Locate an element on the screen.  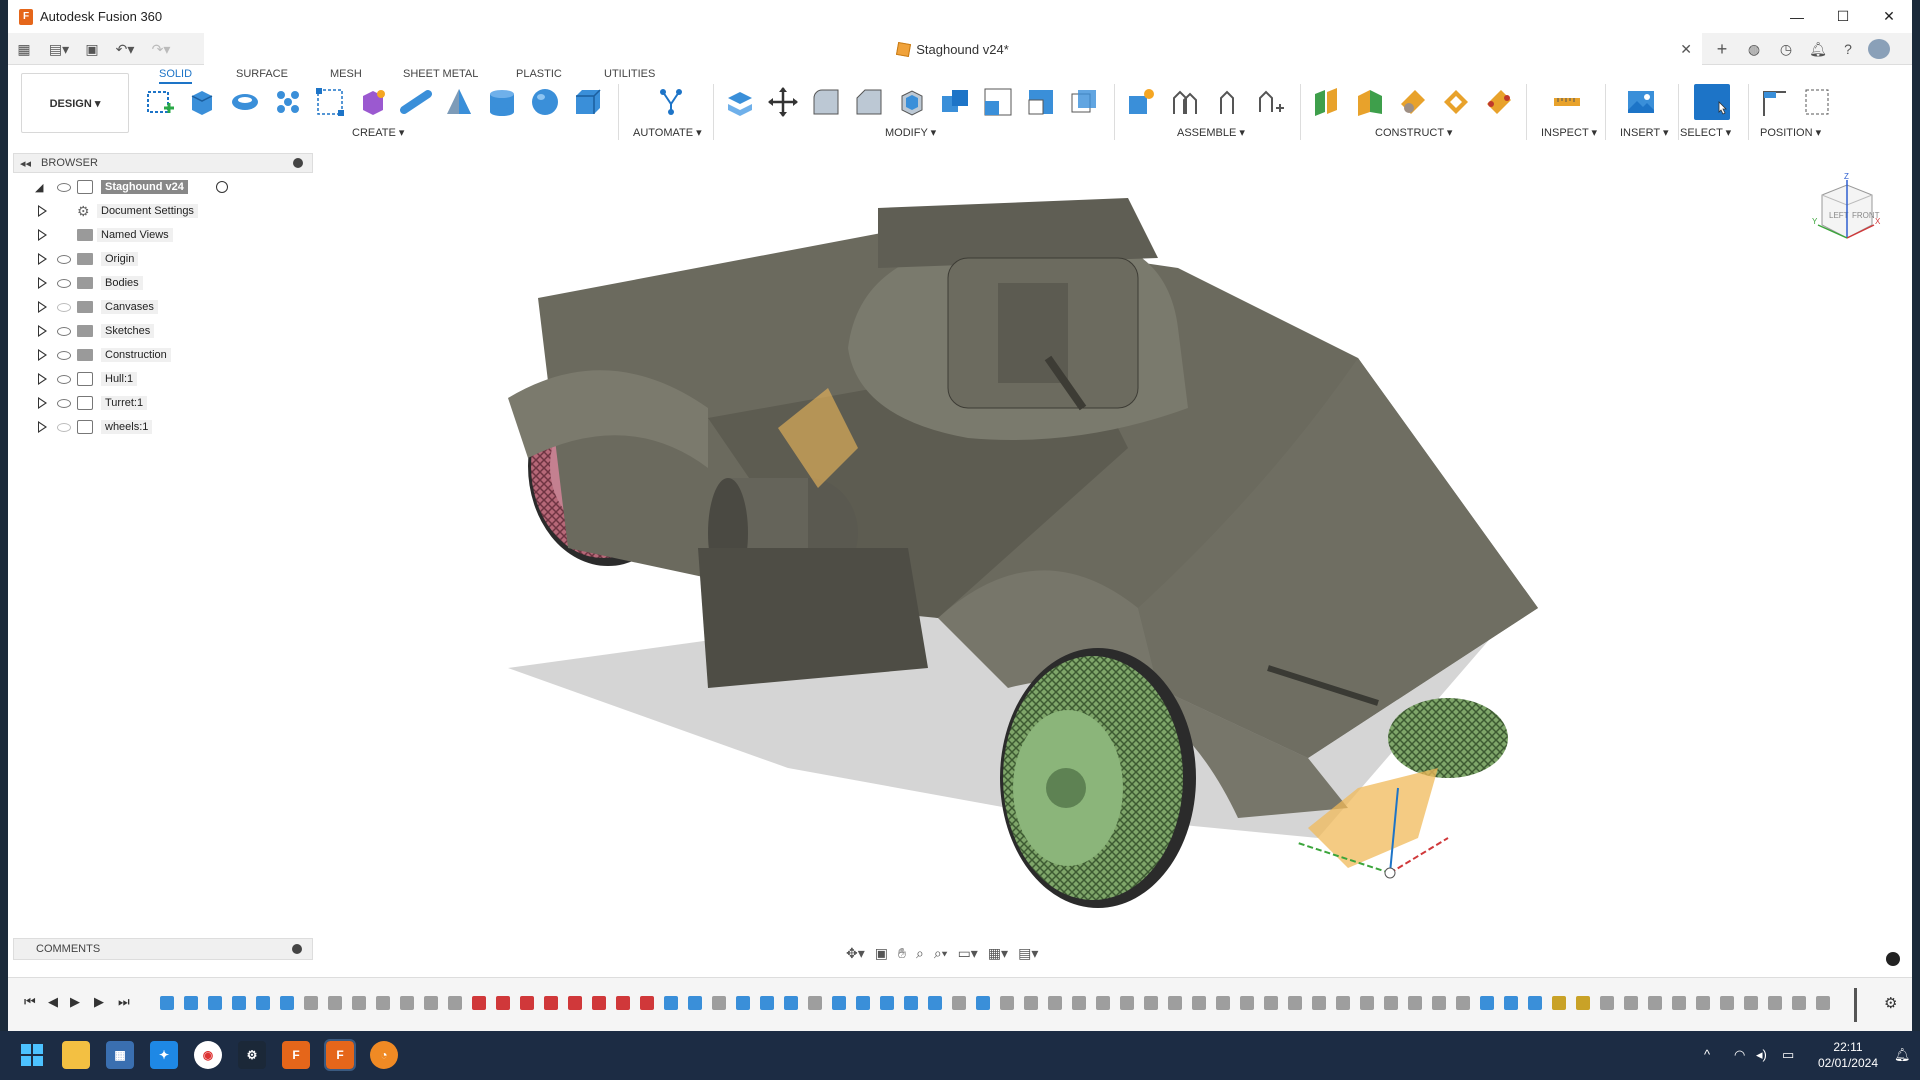
notification-bell-icon: 🔔︎ is located at coordinates (1902, 1055).